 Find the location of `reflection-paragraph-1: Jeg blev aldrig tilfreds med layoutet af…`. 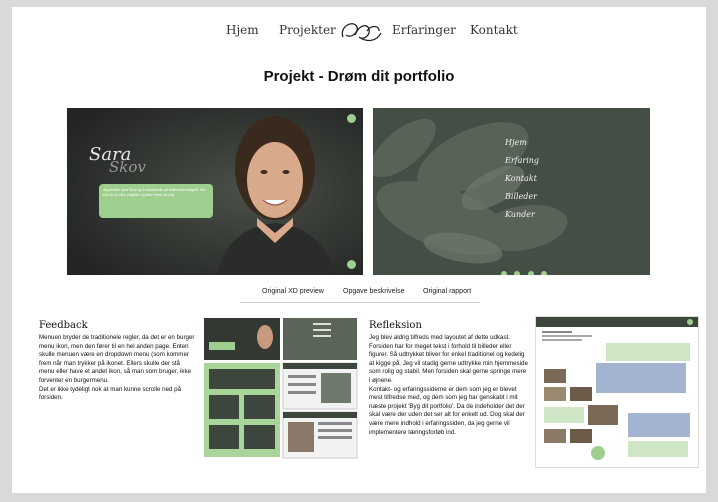

reflection-paragraph-1: Jeg blev aldrig tilfreds med layoutet af… is located at coordinates (448, 359).